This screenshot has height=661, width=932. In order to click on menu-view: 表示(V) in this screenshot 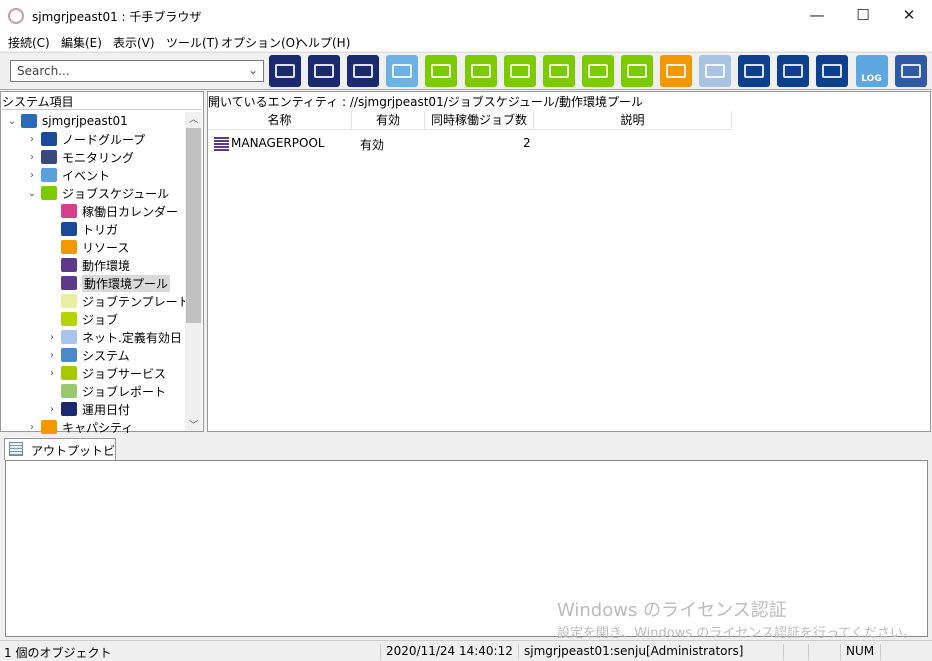, I will do `click(134, 42)`.